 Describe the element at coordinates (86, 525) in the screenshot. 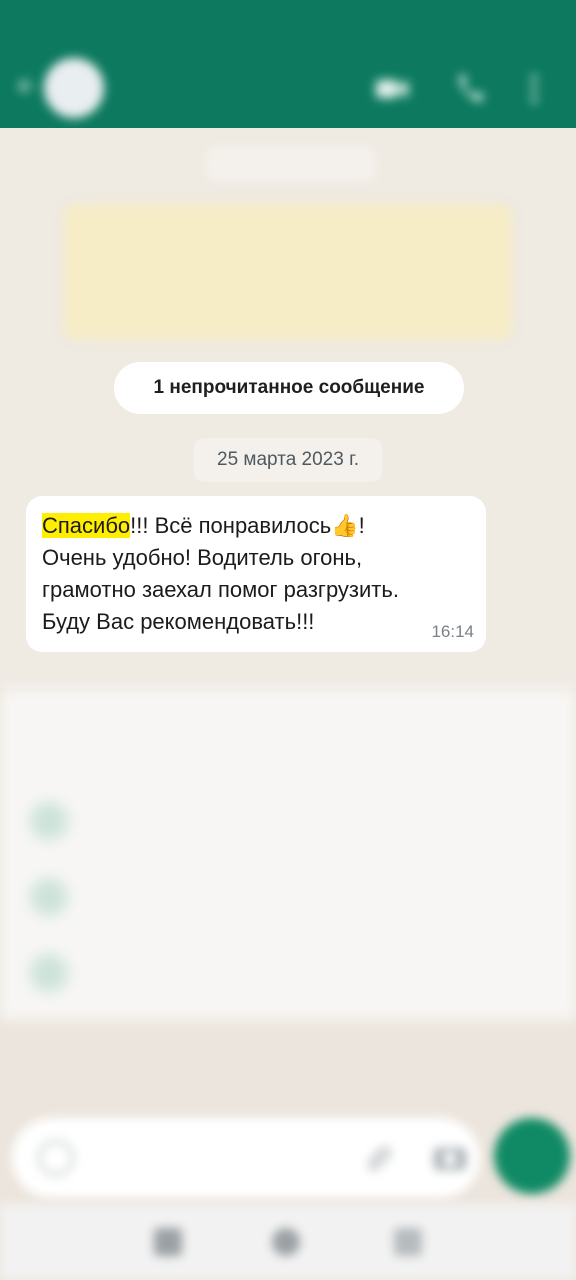

I see `highlighted-word: Спасибо` at that location.